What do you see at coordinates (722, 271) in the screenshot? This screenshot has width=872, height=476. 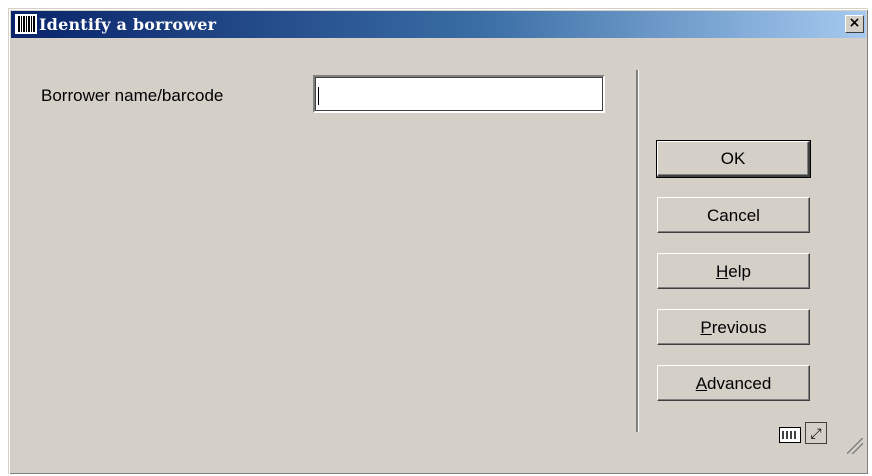 I see `help-mnemonic: H` at bounding box center [722, 271].